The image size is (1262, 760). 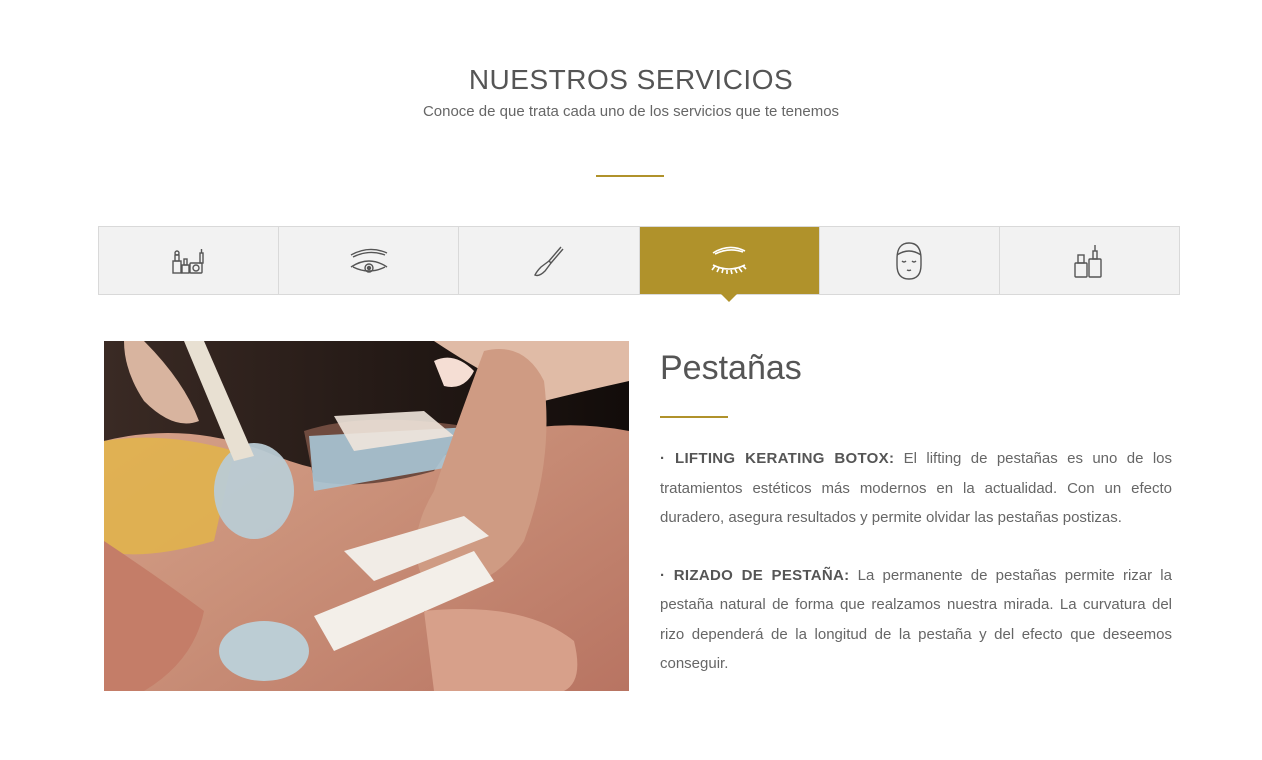 What do you see at coordinates (731, 368) in the screenshot?
I see `service-title: Pestañas` at bounding box center [731, 368].